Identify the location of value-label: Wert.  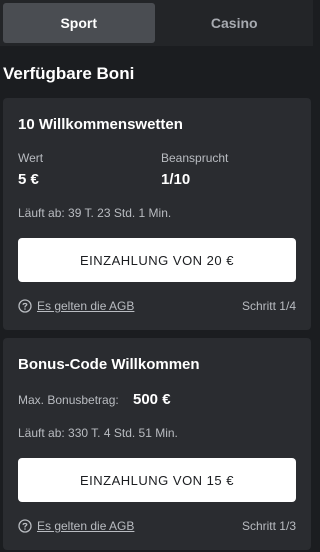
(31, 158).